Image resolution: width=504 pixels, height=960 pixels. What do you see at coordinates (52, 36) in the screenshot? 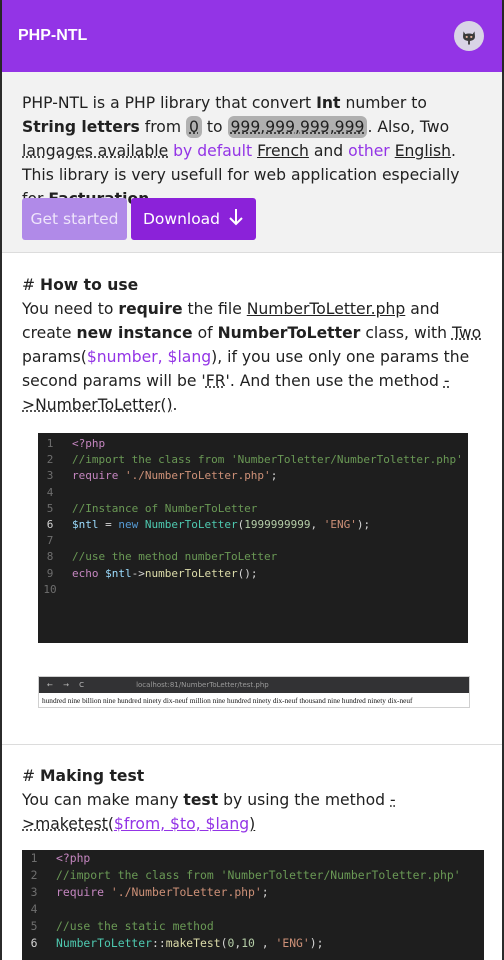
I see `app-title: PHP-NTL` at bounding box center [52, 36].